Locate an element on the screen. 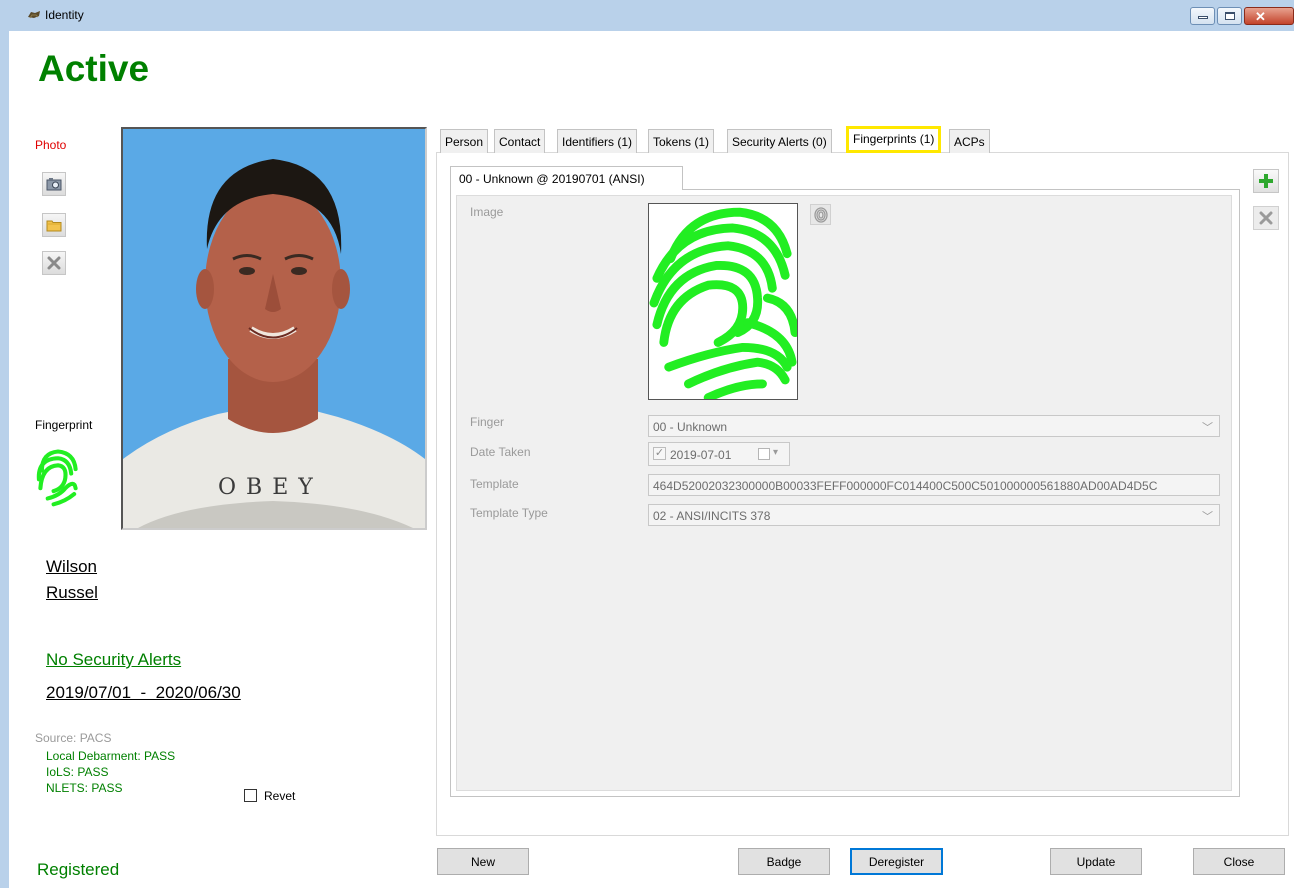  maximize-button is located at coordinates (1229, 16).